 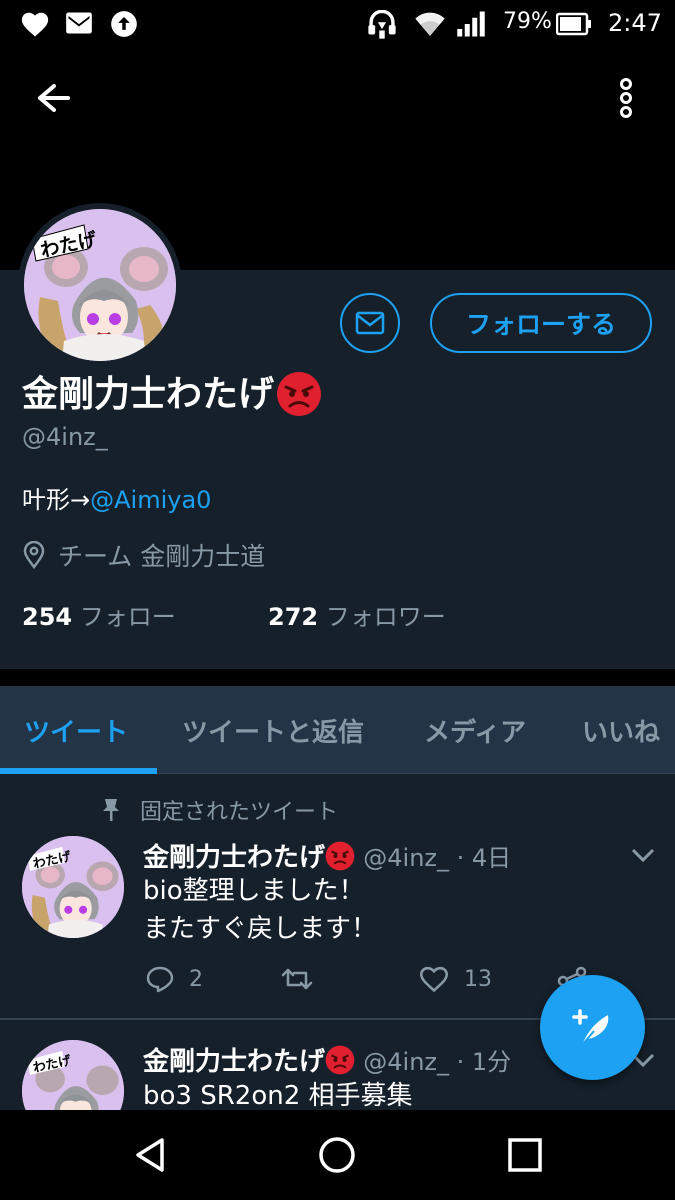 What do you see at coordinates (160, 979) in the screenshot?
I see `reply-icon` at bounding box center [160, 979].